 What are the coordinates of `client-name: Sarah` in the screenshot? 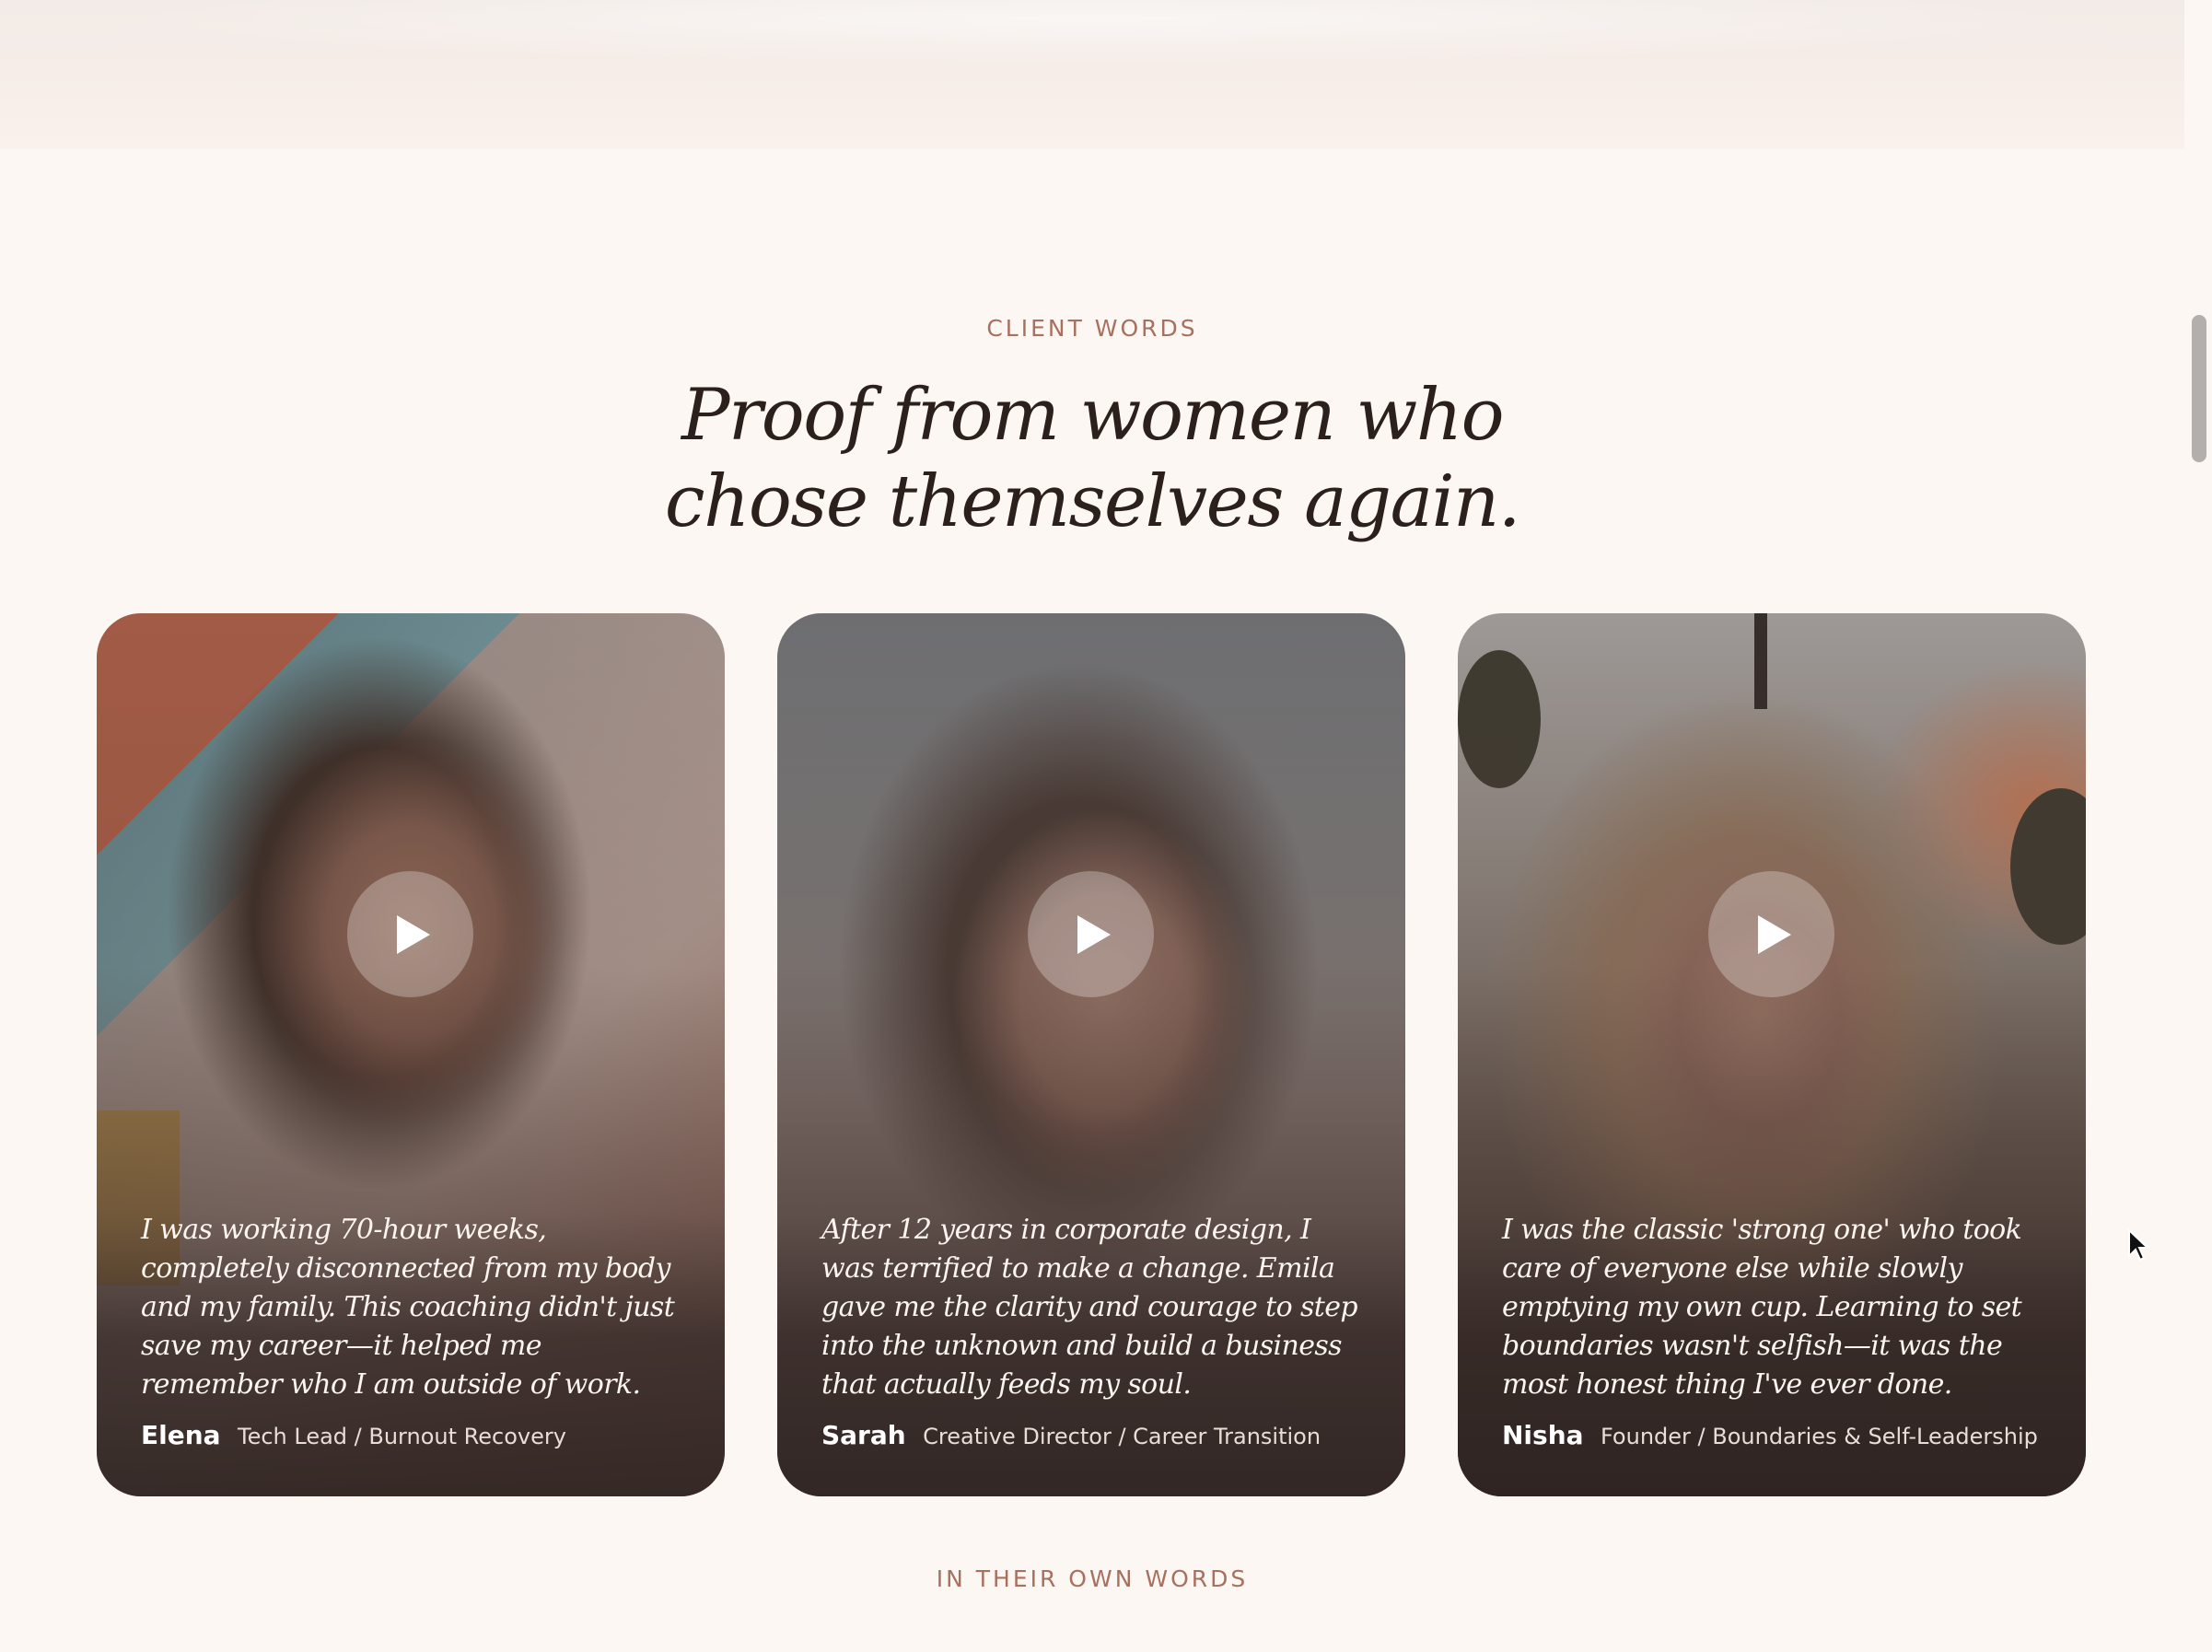 It's located at (864, 1435).